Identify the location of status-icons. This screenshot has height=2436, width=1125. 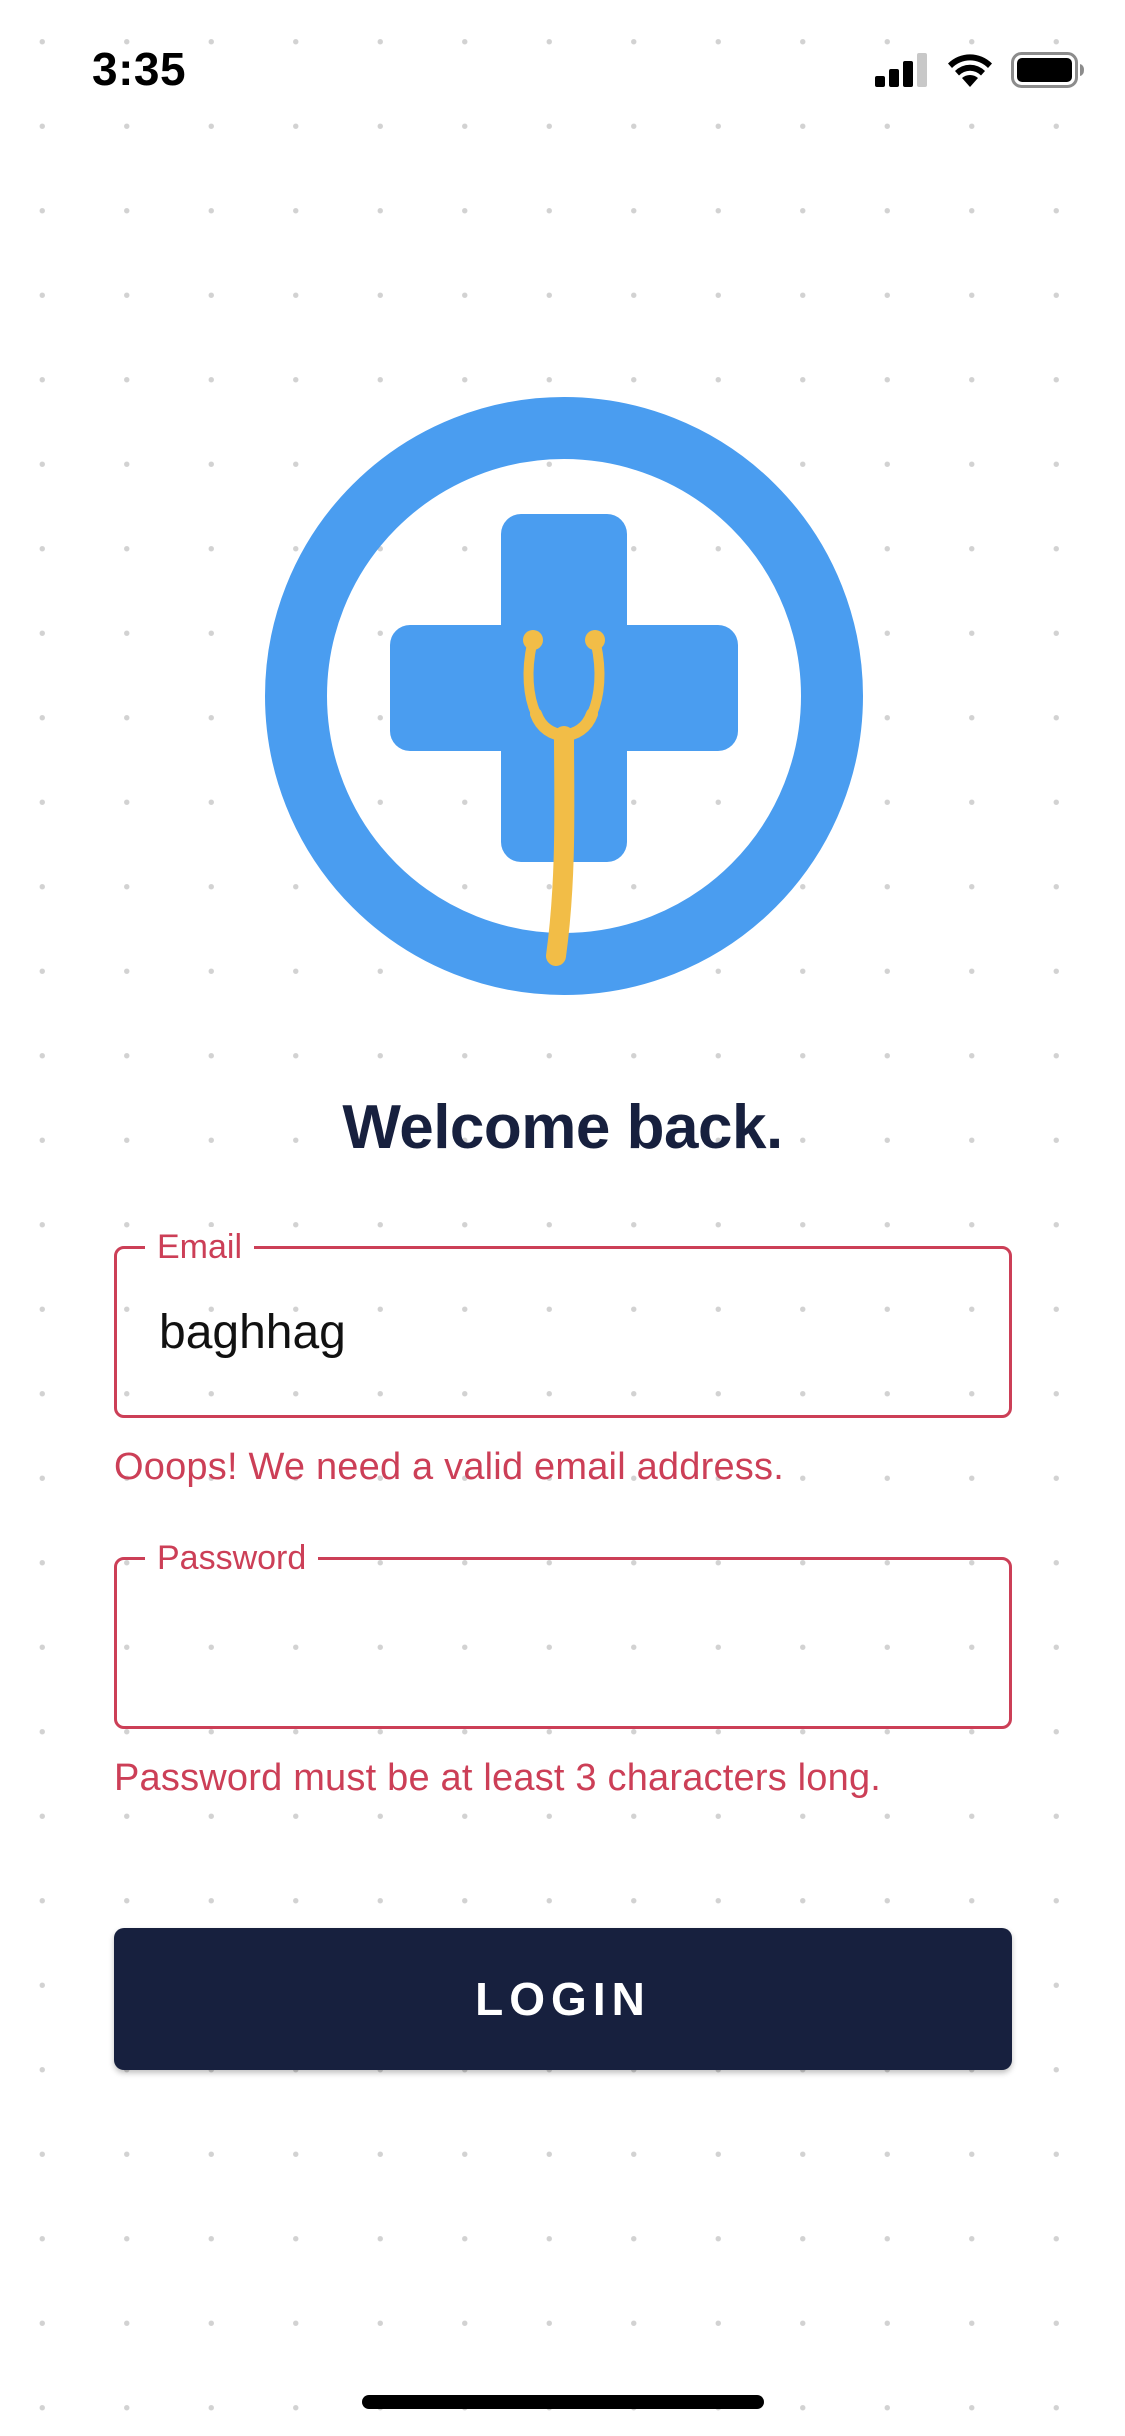
(980, 70).